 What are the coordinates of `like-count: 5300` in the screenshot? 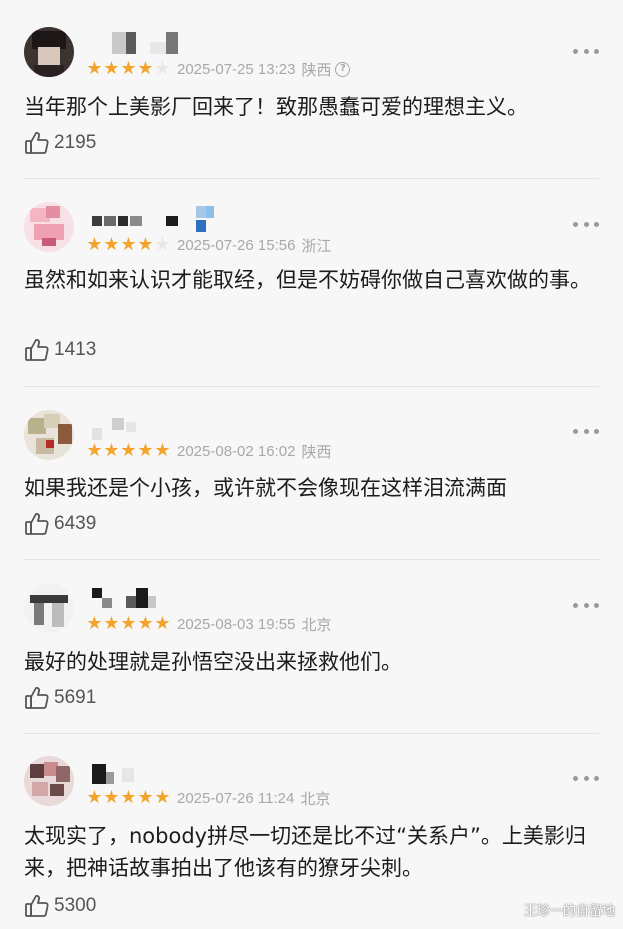 It's located at (75, 905).